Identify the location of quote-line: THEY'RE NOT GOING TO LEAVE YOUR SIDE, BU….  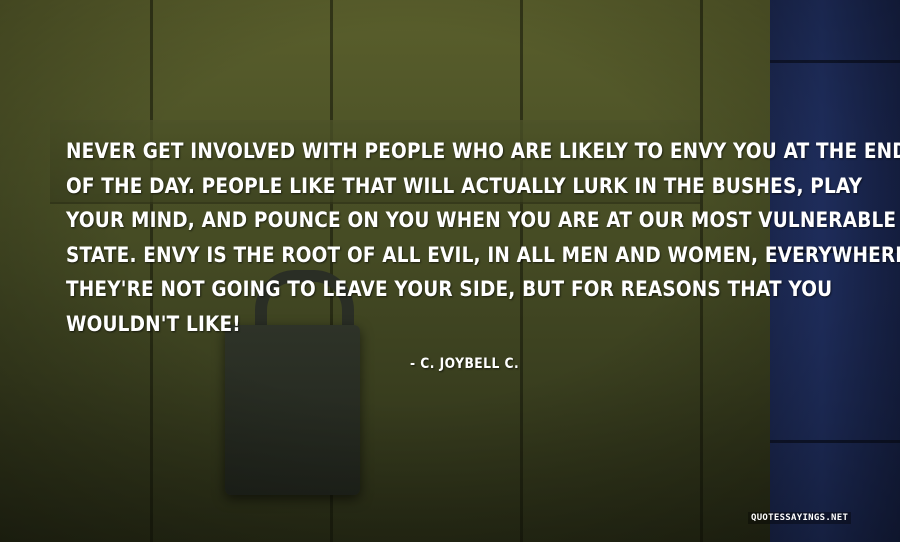
(449, 289).